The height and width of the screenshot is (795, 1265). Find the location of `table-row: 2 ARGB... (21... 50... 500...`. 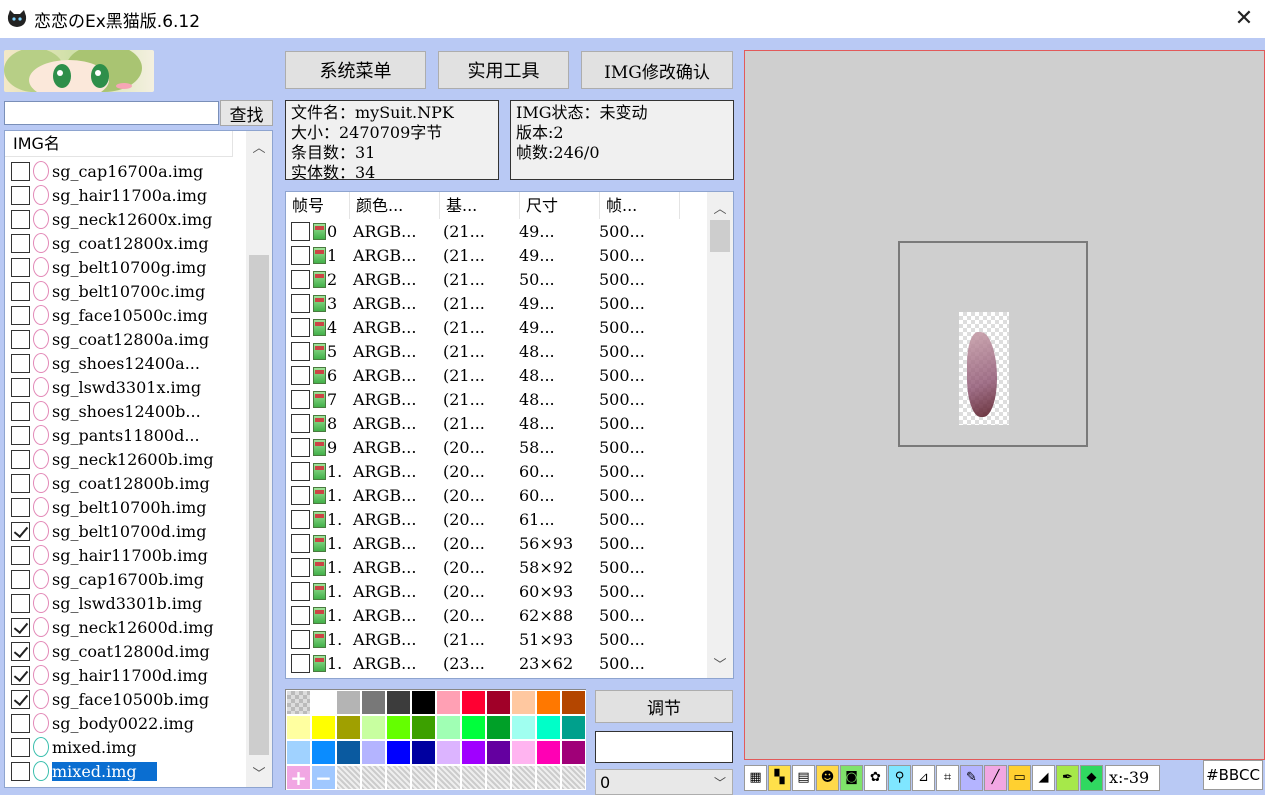

table-row: 2 ARGB... (21... 50... 500... is located at coordinates (496, 279).